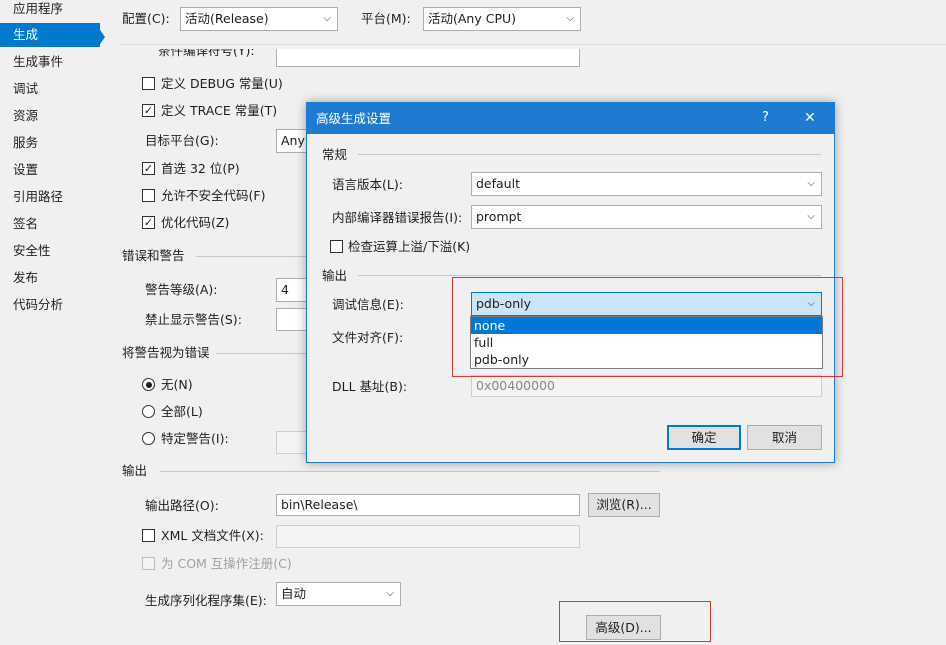 Image resolution: width=946 pixels, height=645 pixels. I want to click on config-select: 活动(Release) ⌵, so click(259, 19).